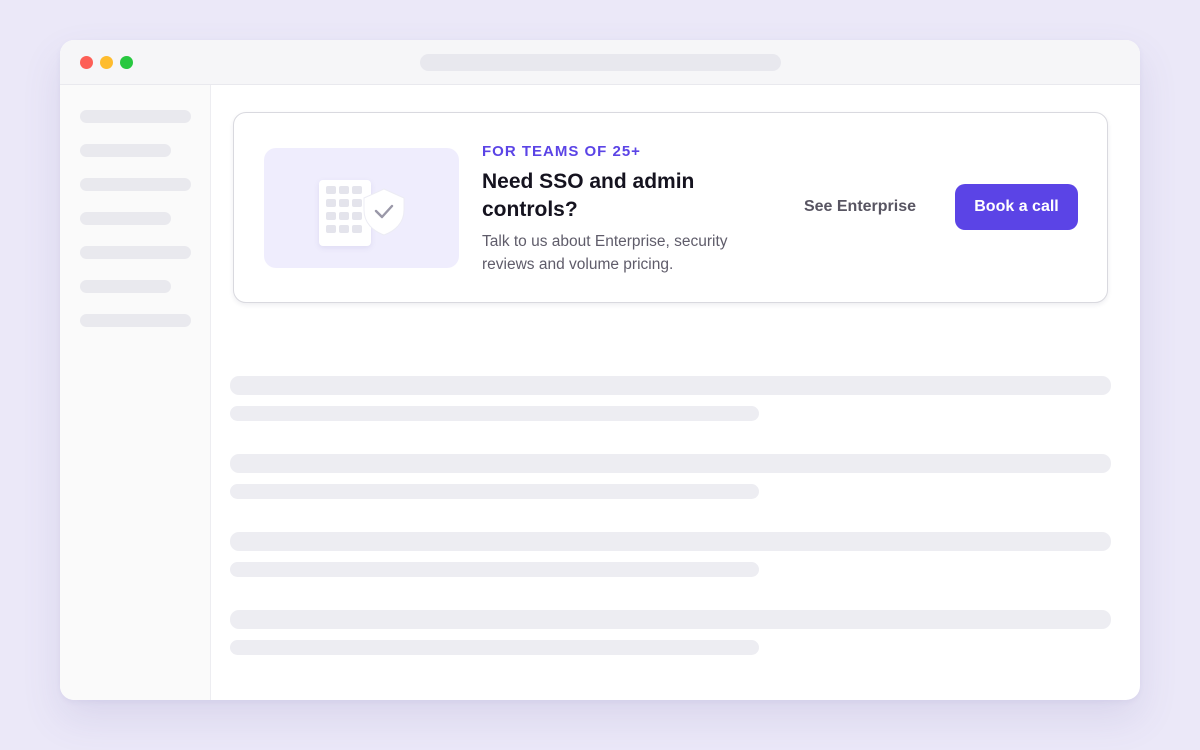 The height and width of the screenshot is (750, 1200). Describe the element at coordinates (106, 62) in the screenshot. I see `minimize-window-button` at that location.